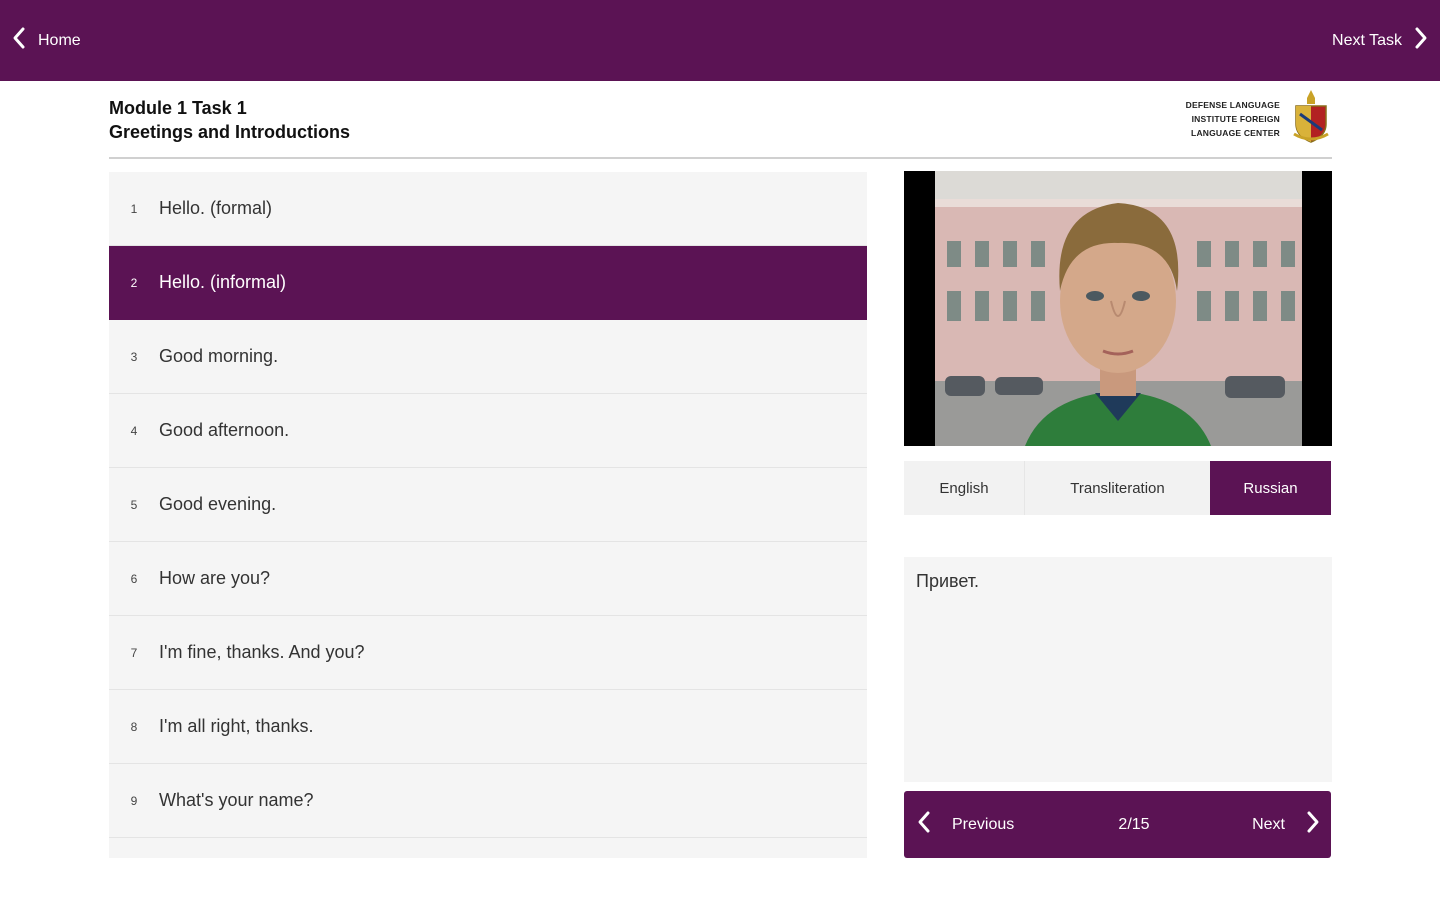  I want to click on list-item: 7 I'm fine, thanks. And you?, so click(488, 653).